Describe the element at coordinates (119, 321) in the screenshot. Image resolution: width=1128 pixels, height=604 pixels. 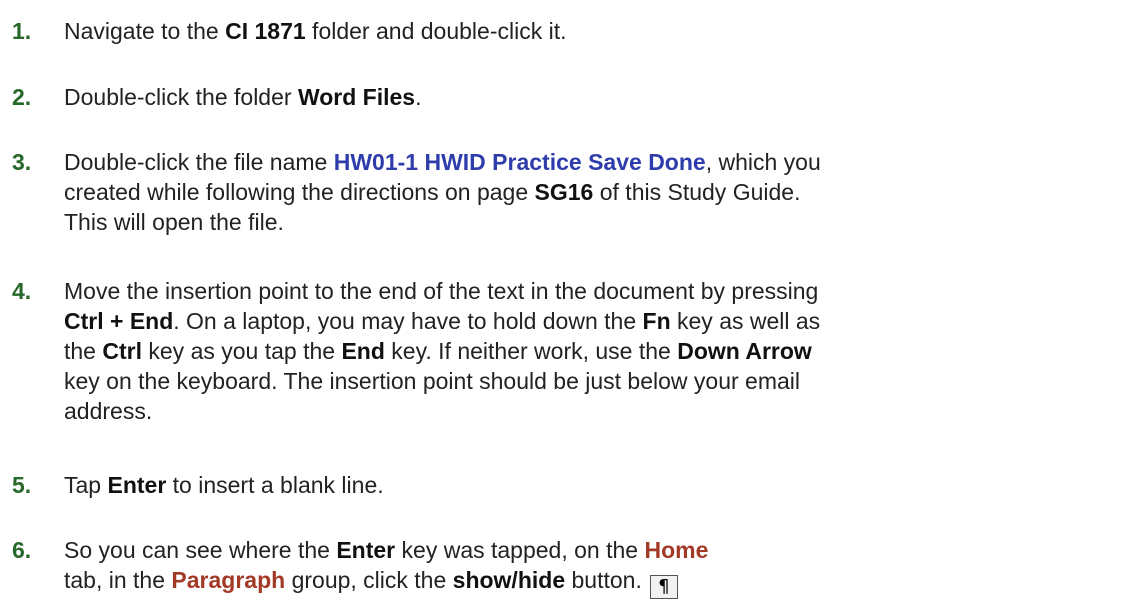
I see `bold-term: Ctrl + End` at that location.